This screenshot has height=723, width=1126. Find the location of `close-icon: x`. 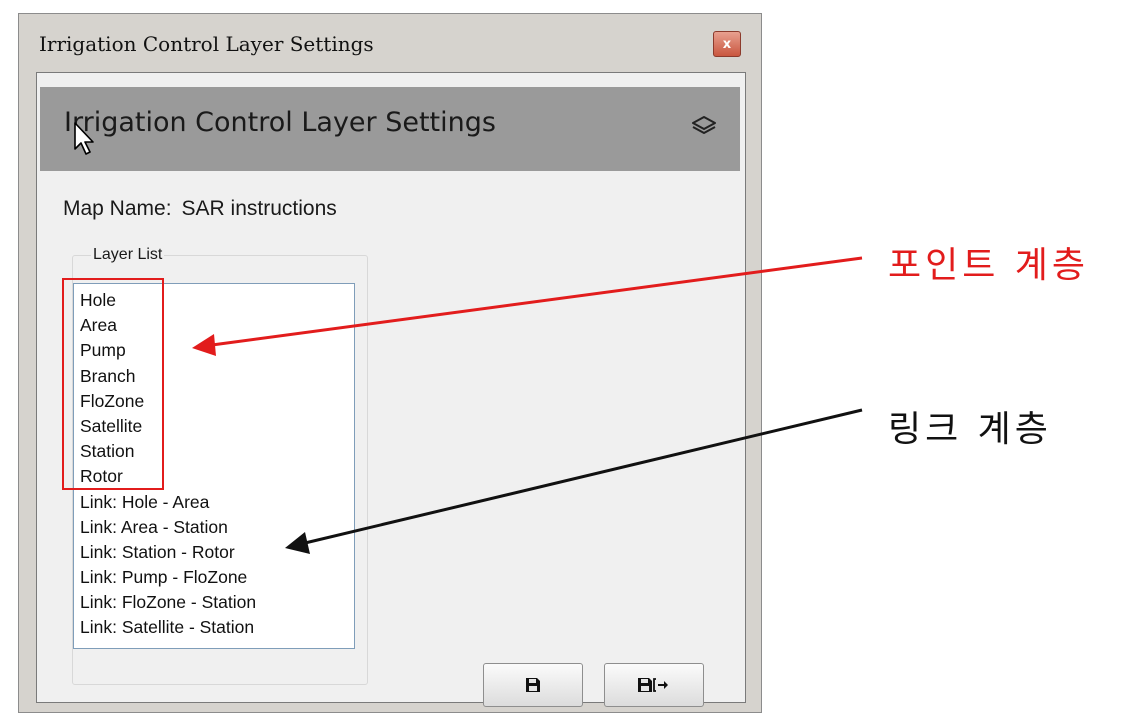

close-icon: x is located at coordinates (727, 44).